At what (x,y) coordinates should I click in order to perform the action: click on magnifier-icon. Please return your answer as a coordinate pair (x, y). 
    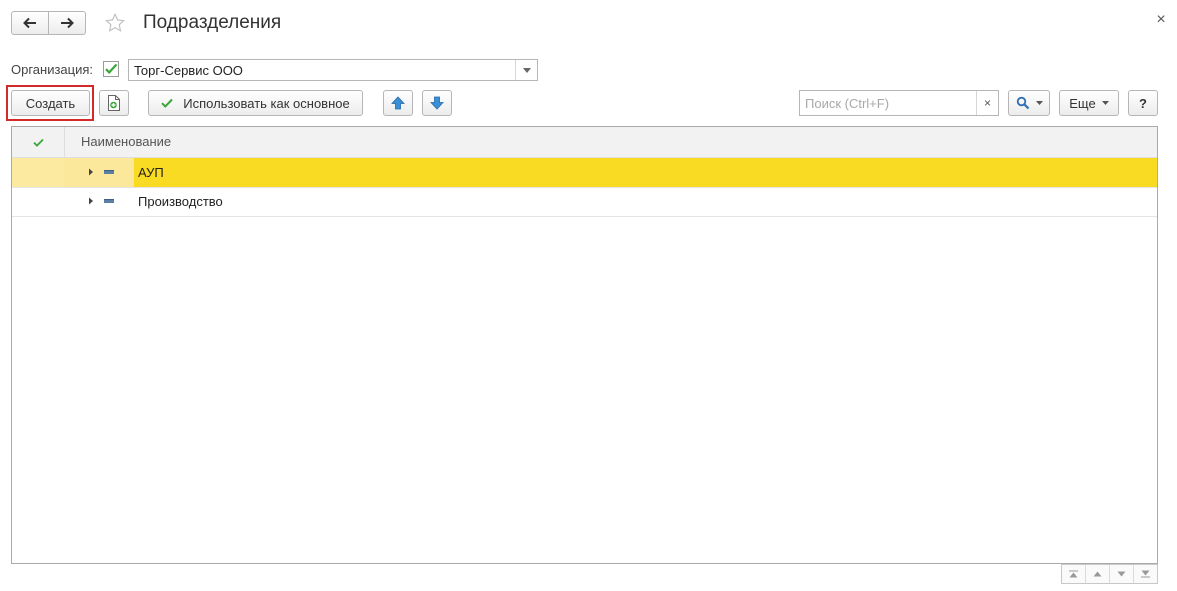
    Looking at the image, I should click on (1022, 103).